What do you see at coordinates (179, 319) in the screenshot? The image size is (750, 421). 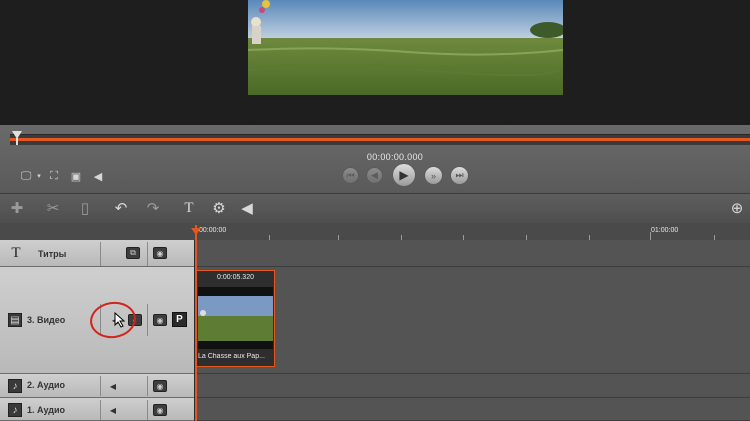 I see `picture-in-picture-button: P` at bounding box center [179, 319].